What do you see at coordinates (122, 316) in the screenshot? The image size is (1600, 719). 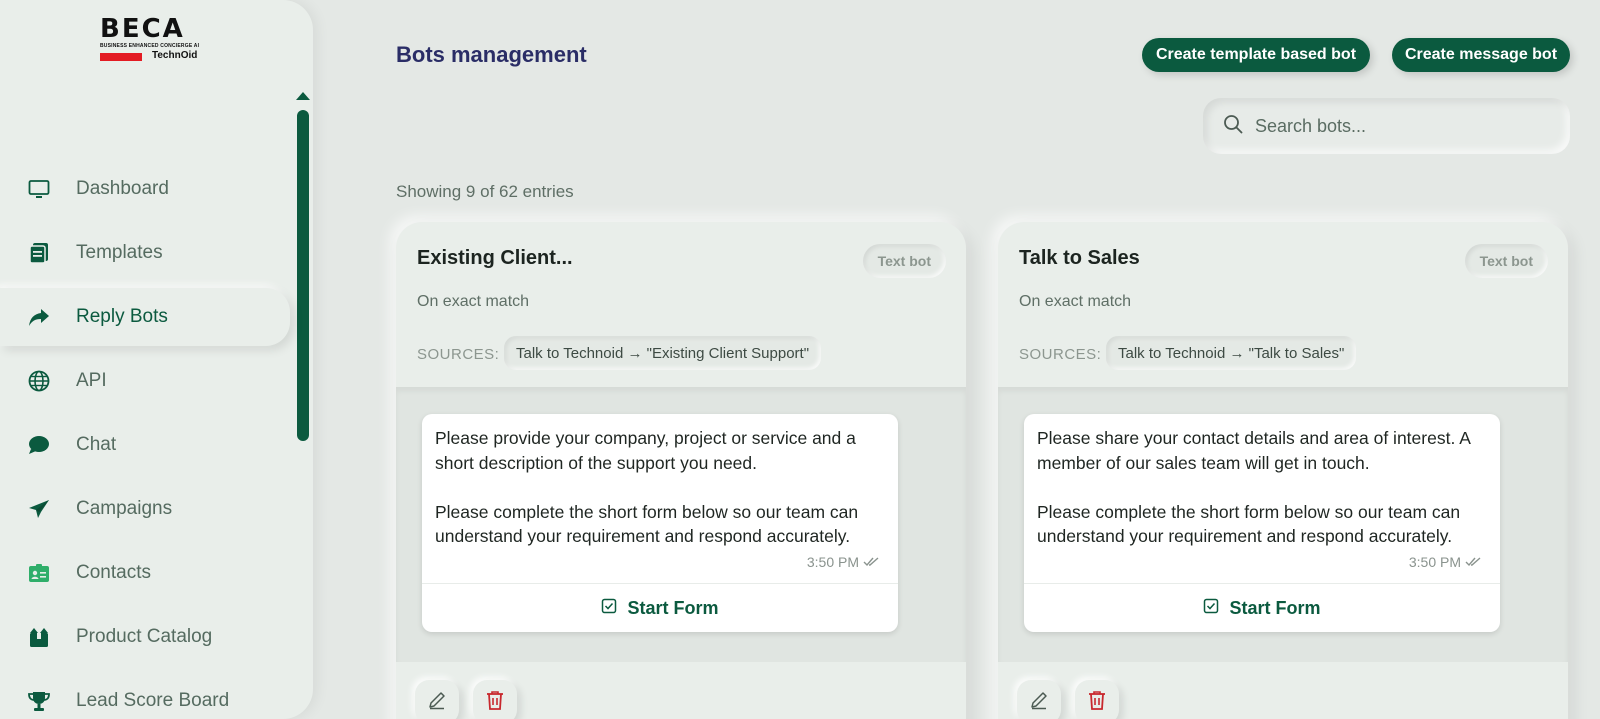 I see `sidebar-item-label: Reply Bots` at bounding box center [122, 316].